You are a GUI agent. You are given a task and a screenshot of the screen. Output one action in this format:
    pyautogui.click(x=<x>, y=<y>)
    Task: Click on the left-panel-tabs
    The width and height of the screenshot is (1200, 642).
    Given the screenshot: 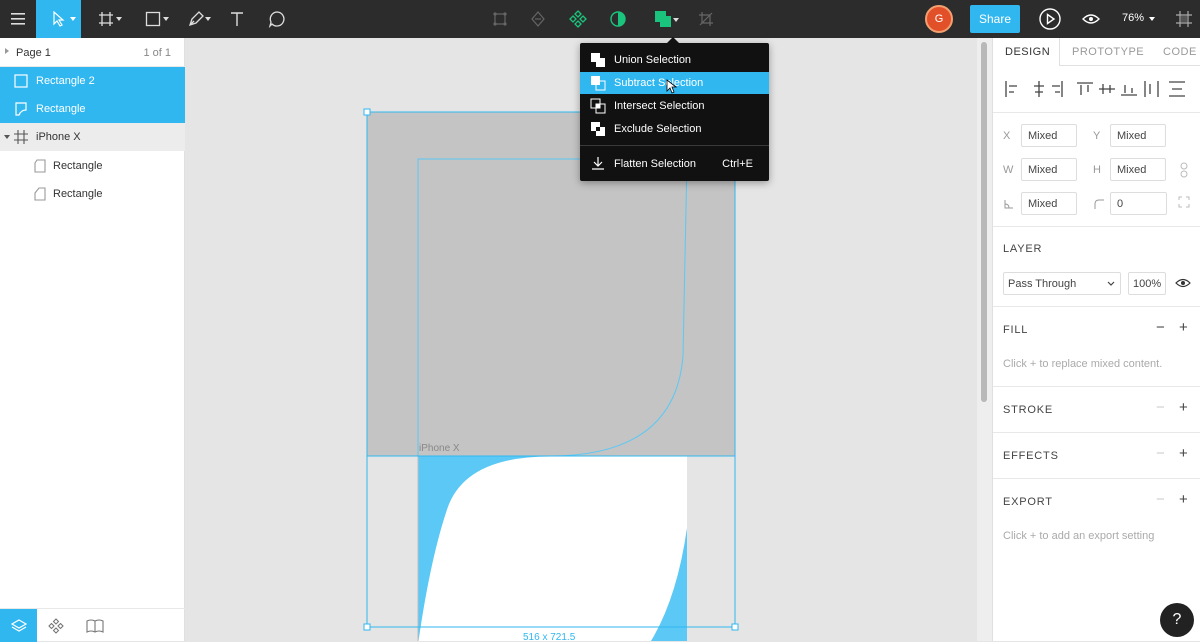 What is the action you would take?
    pyautogui.click(x=92, y=625)
    